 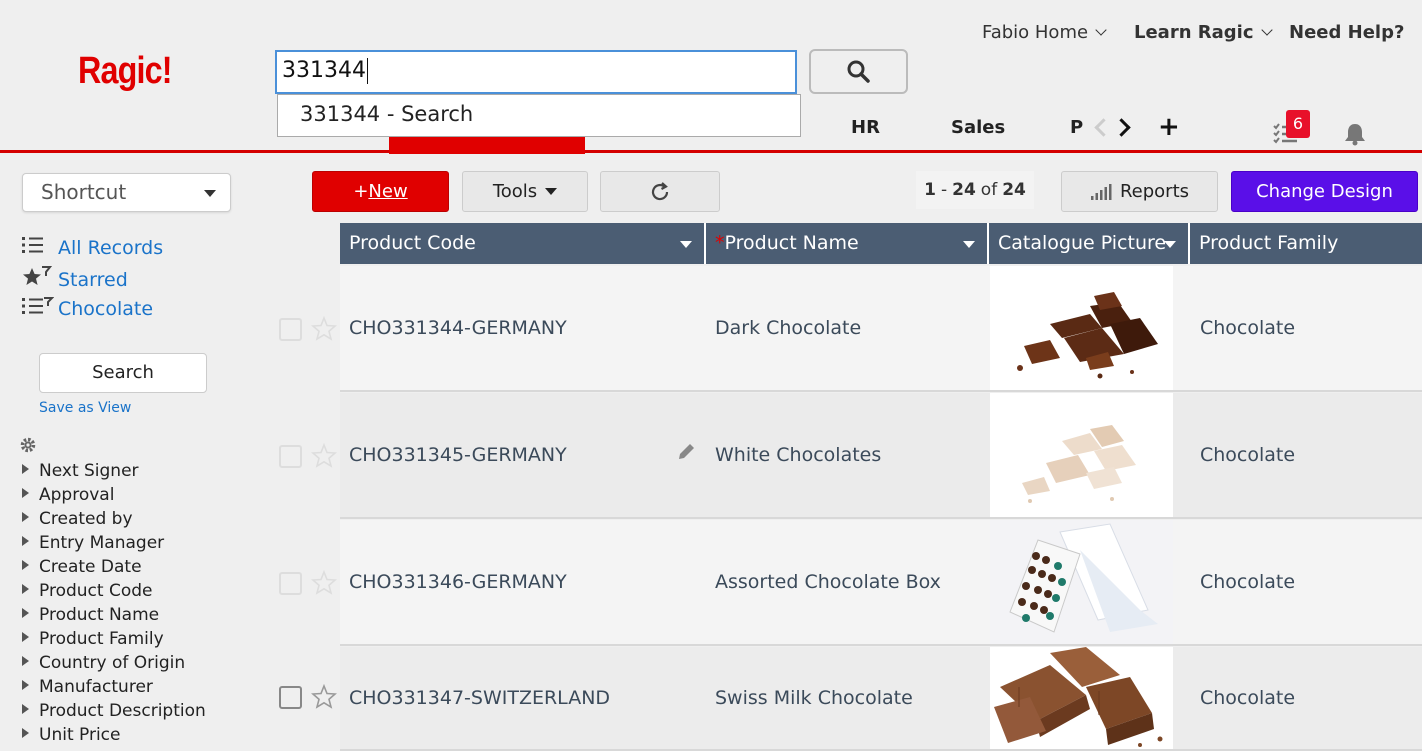 I want to click on refresh-icon, so click(x=660, y=190).